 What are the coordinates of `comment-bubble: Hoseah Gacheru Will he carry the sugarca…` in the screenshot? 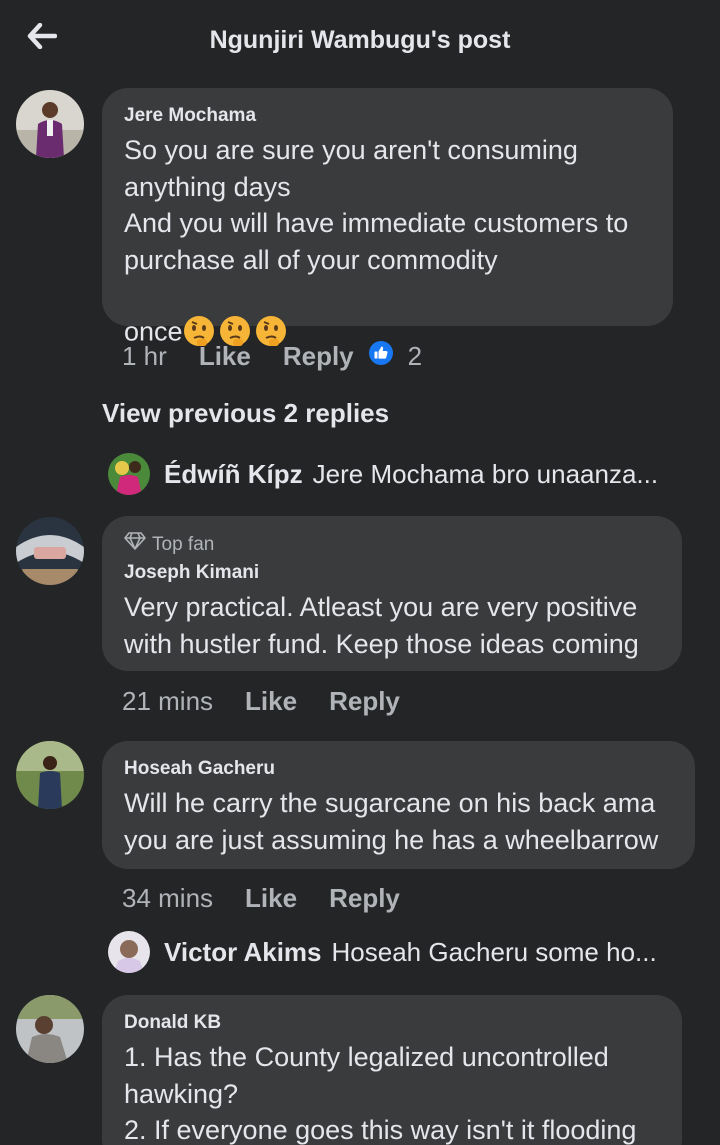 It's located at (398, 805).